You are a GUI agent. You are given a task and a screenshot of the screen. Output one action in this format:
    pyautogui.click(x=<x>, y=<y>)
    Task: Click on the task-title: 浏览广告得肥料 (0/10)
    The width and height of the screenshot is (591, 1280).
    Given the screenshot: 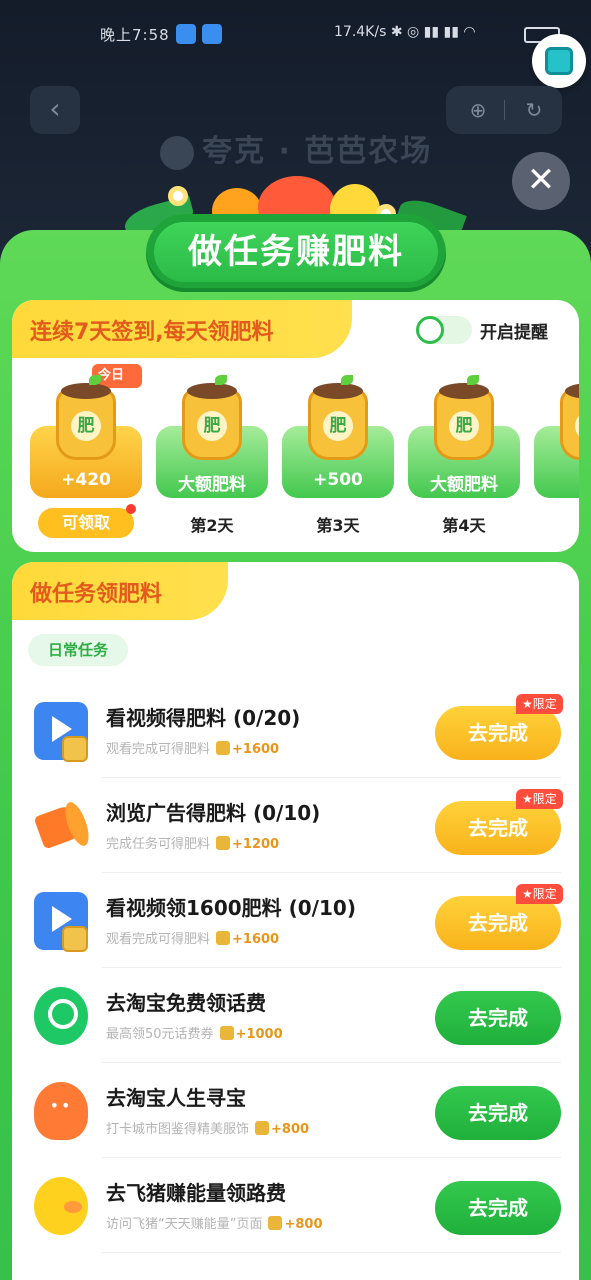 What is the action you would take?
    pyautogui.click(x=213, y=813)
    